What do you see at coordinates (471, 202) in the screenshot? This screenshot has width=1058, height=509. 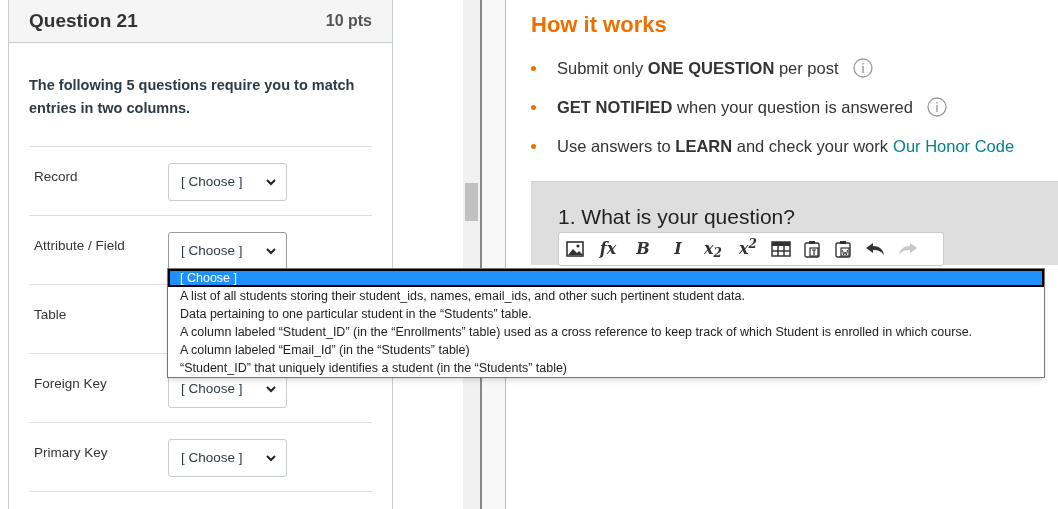 I see `scrollbar-thumb` at bounding box center [471, 202].